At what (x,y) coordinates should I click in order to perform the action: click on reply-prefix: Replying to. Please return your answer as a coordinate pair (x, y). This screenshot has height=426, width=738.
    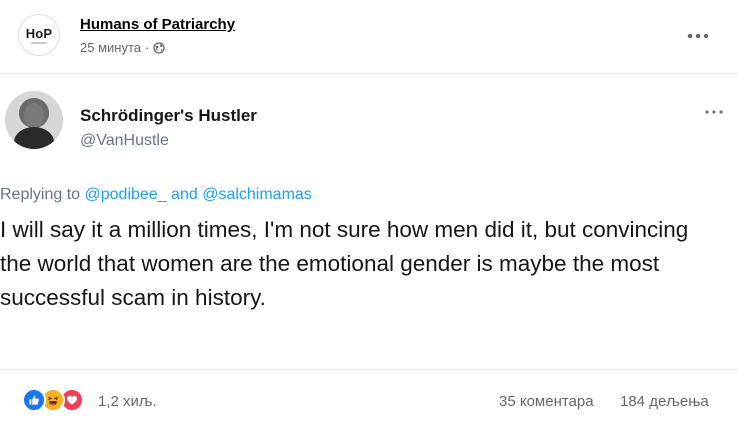
    Looking at the image, I should click on (40, 194).